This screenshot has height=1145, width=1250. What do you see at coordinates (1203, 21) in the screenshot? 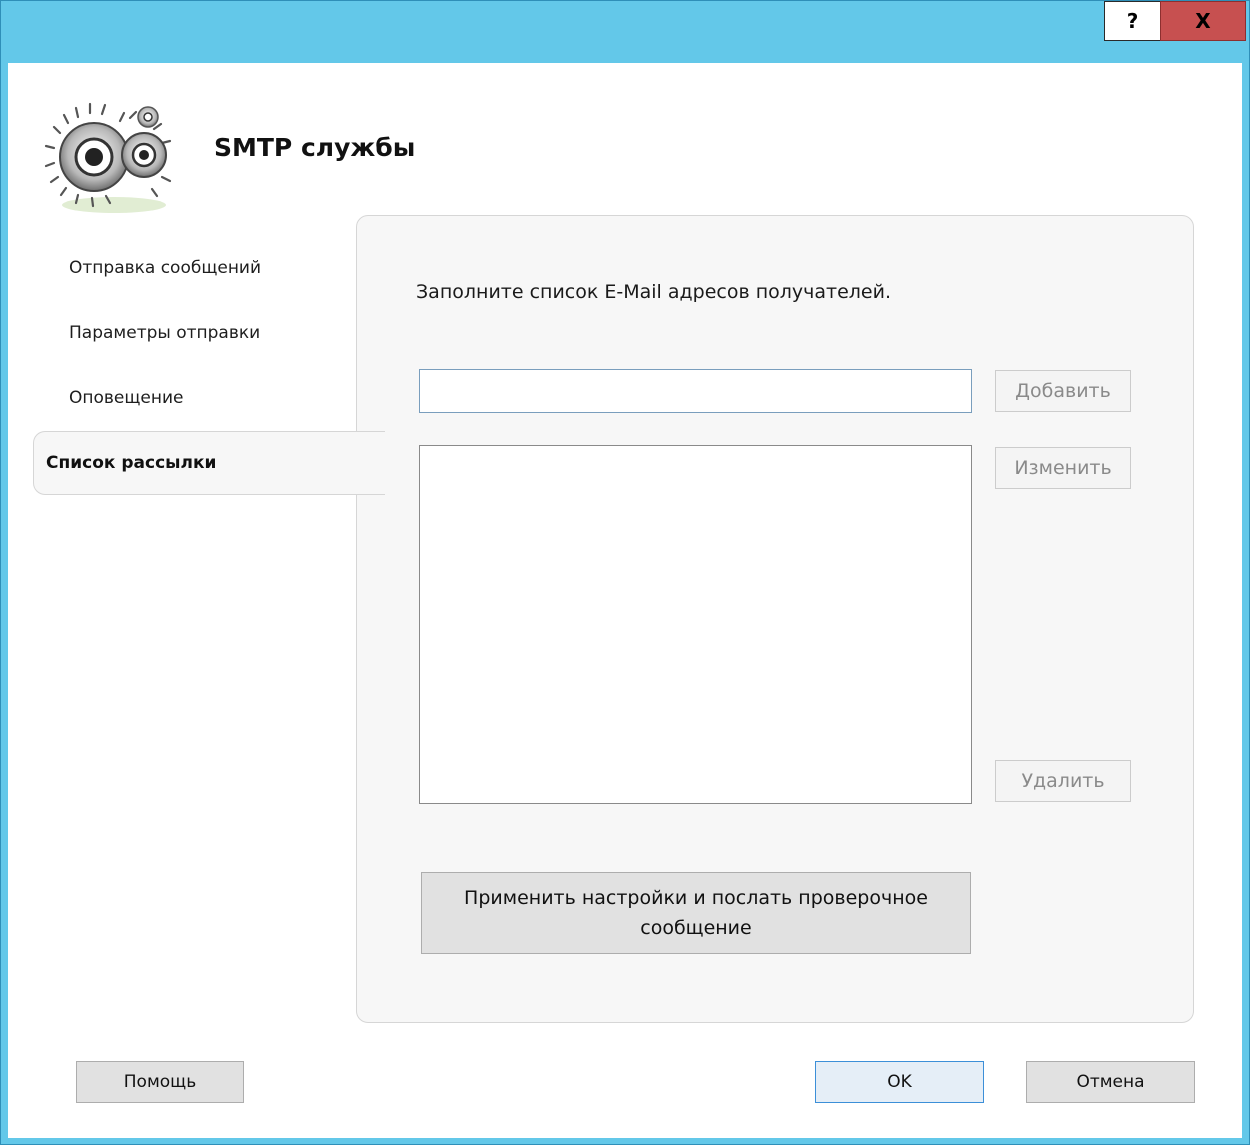
I see `close-button: X` at bounding box center [1203, 21].